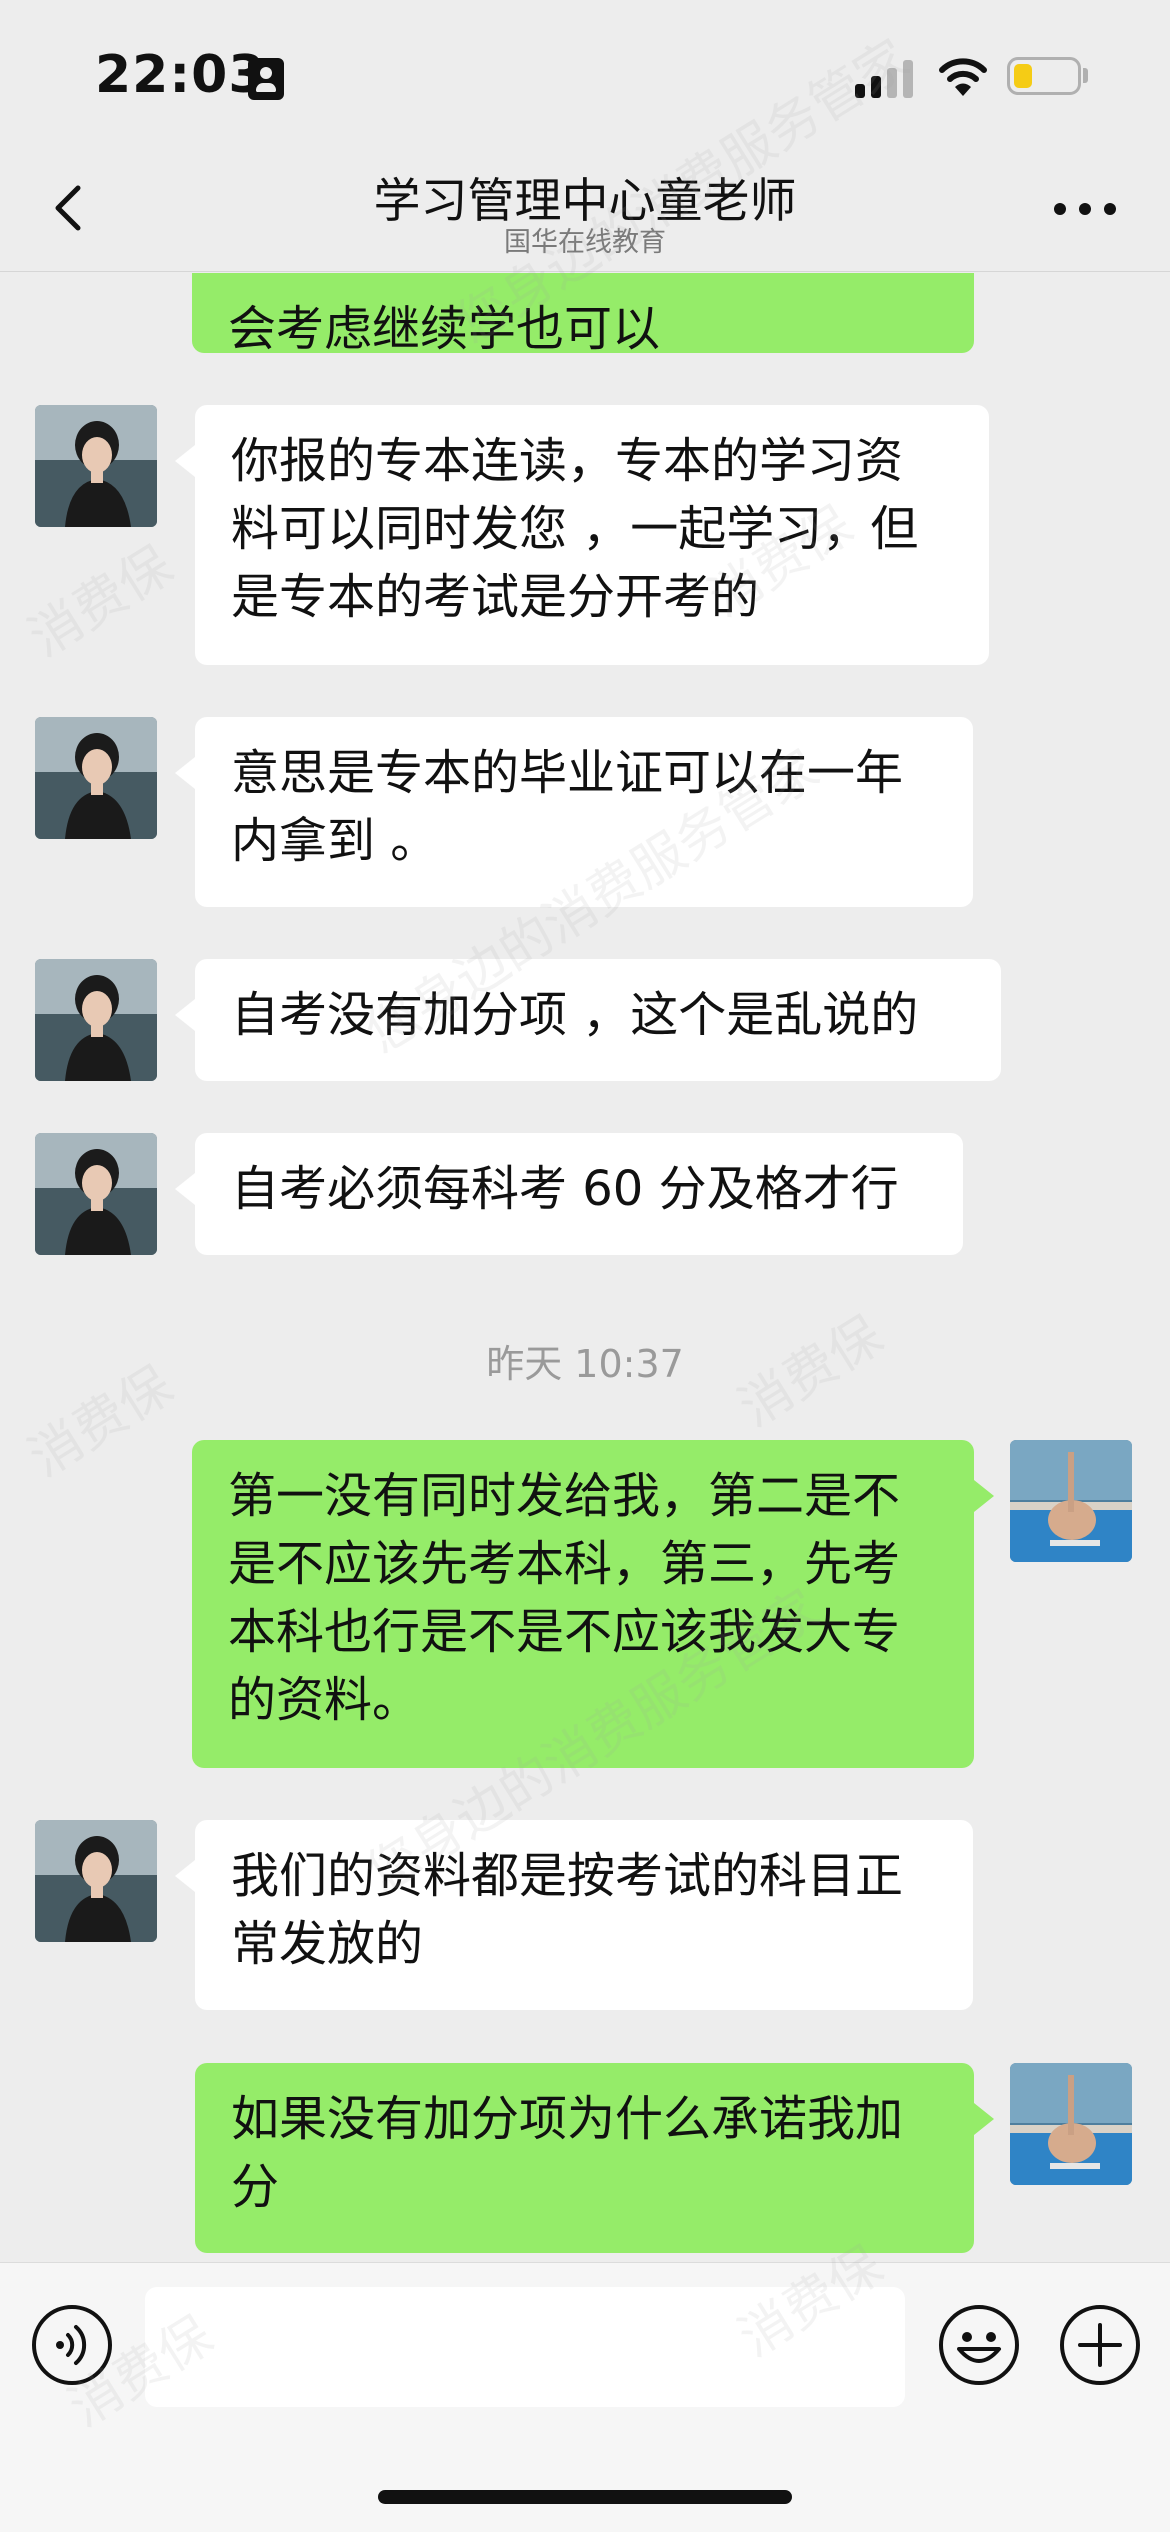 The height and width of the screenshot is (2532, 1170). What do you see at coordinates (583, 315) in the screenshot?
I see `outgoing-bubble: 会考虑继续学也可以` at bounding box center [583, 315].